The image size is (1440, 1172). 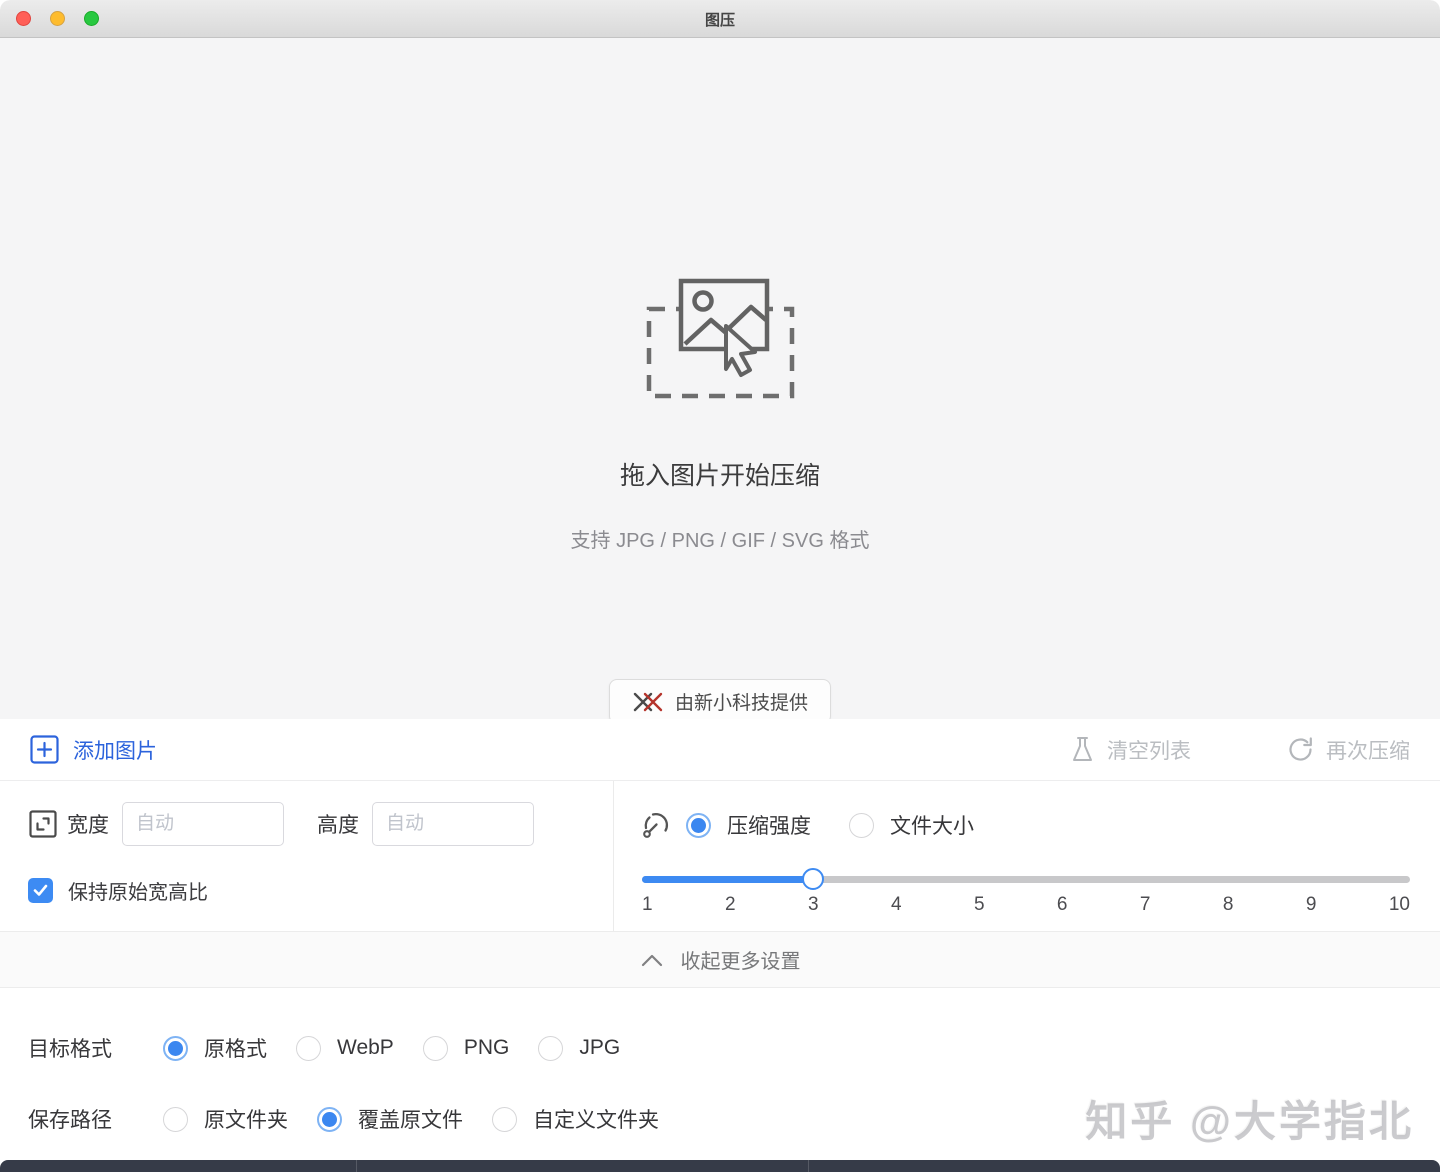 What do you see at coordinates (175, 1119) in the screenshot?
I see `radio-path-original-folder` at bounding box center [175, 1119].